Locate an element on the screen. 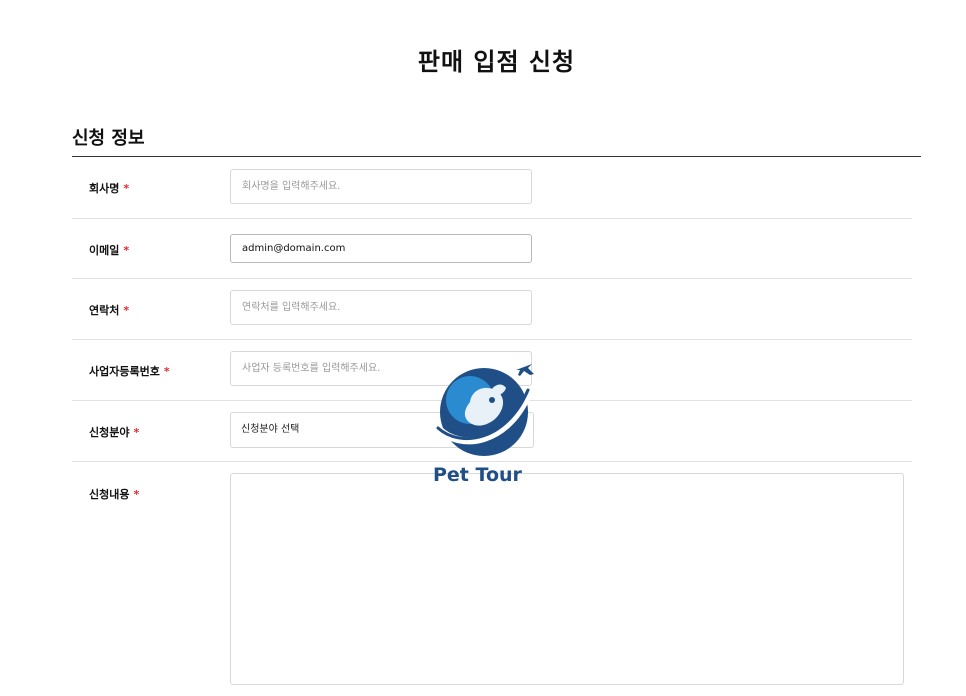  content-label-text: 신청내용 is located at coordinates (109, 494).